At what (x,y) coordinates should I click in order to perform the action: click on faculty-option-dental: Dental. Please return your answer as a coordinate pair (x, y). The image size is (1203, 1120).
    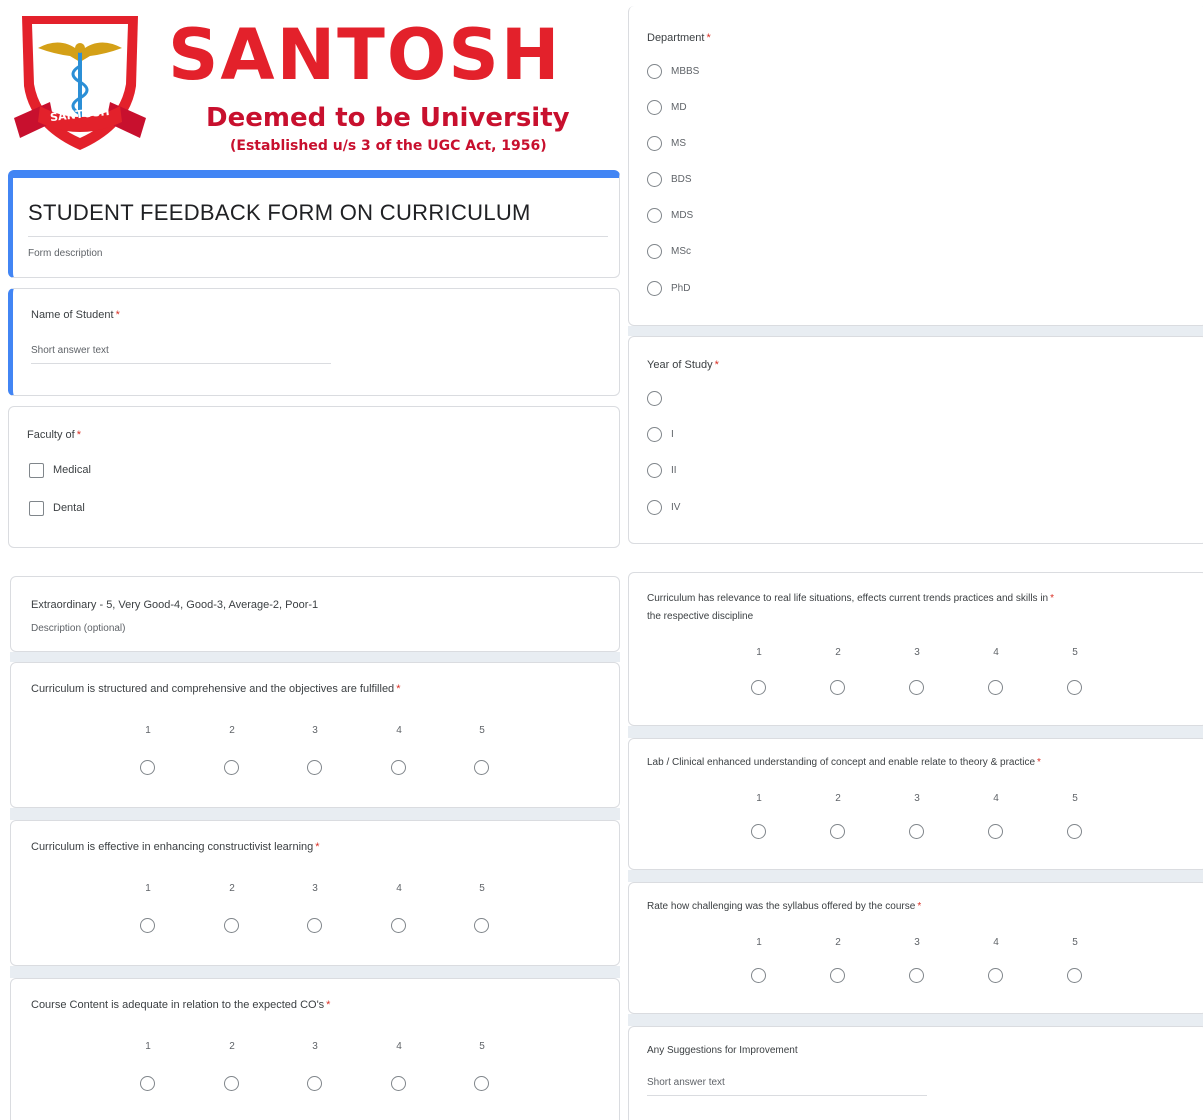
    Looking at the image, I should click on (69, 508).